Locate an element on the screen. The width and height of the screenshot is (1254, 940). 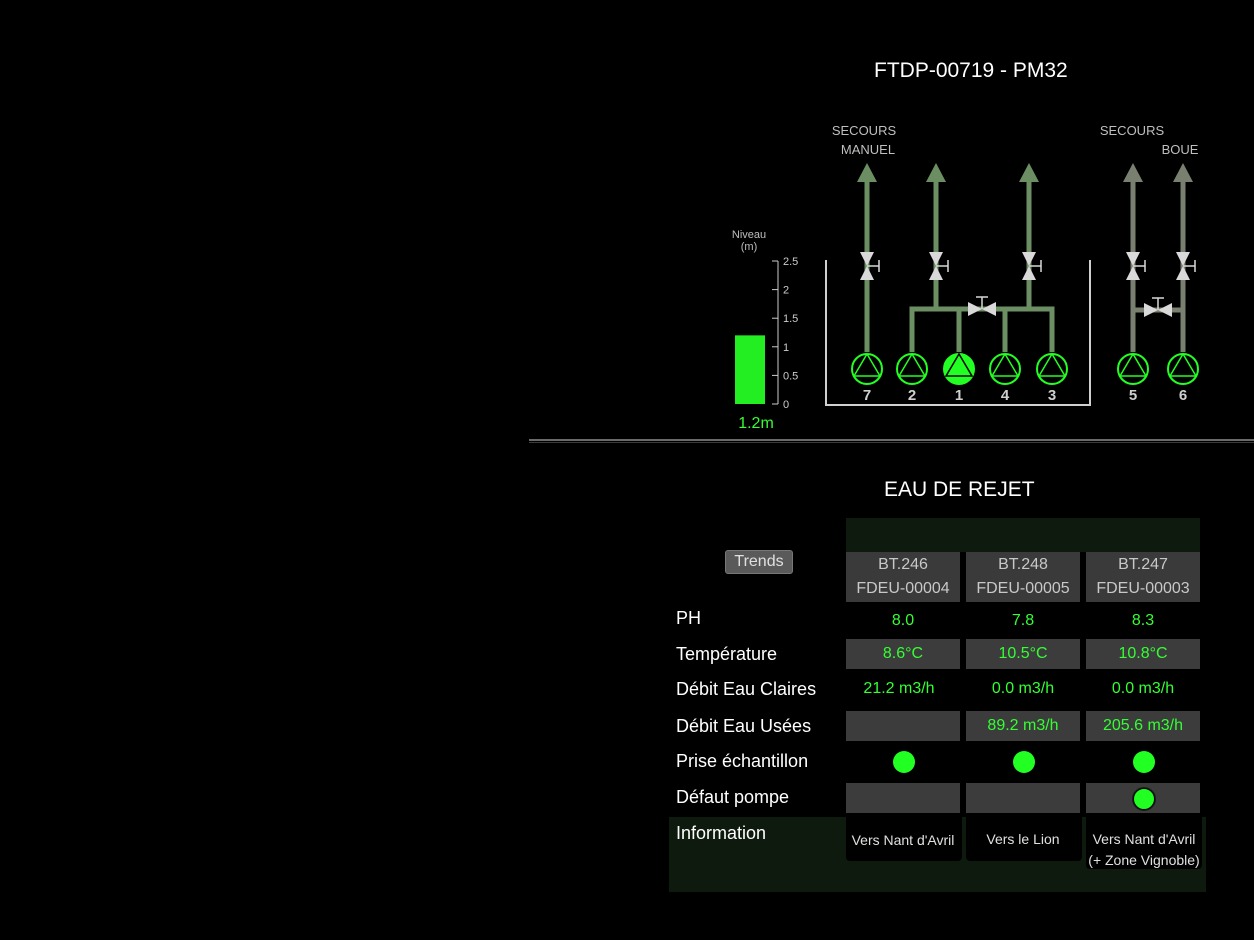
label-secours-manuel-2: MANUEL is located at coordinates (868, 149).